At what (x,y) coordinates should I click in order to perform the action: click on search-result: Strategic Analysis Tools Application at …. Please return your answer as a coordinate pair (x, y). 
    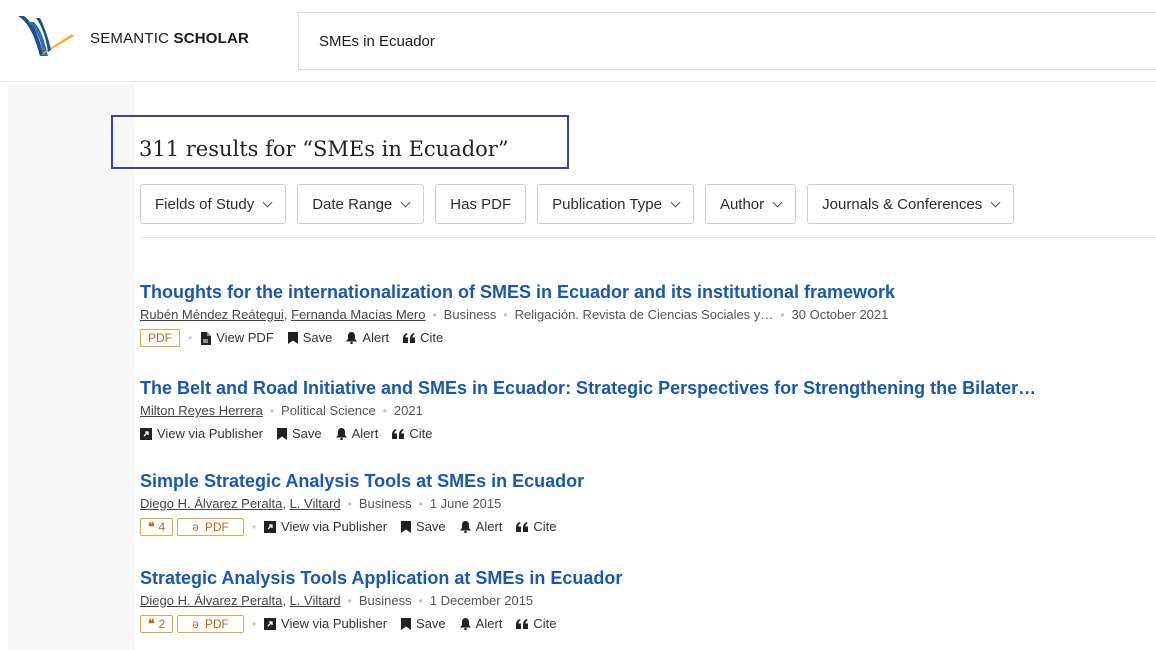
    Looking at the image, I should click on (381, 600).